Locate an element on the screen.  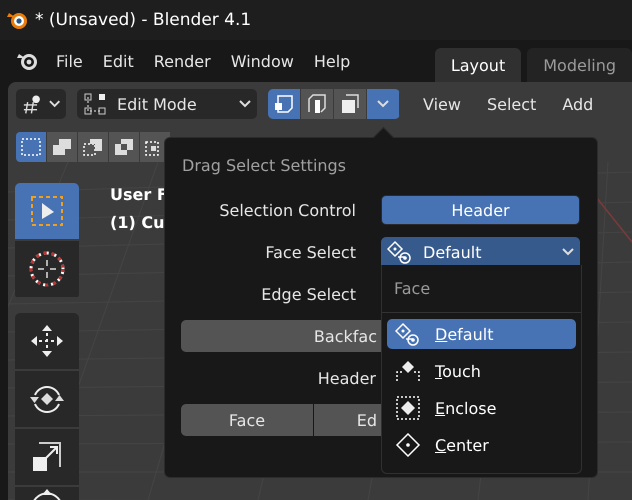
field-label: Edge Select is located at coordinates (308, 294).